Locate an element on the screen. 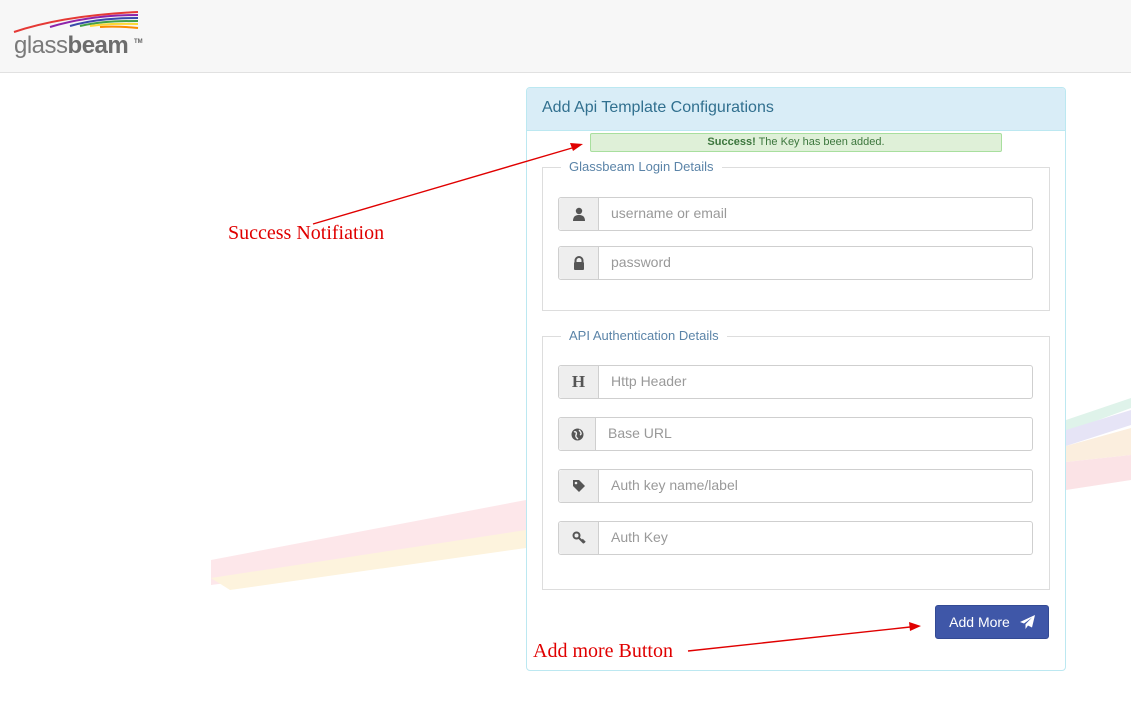 Image resolution: width=1131 pixels, height=702 pixels. top-bar: glassbeam TM is located at coordinates (565, 36).